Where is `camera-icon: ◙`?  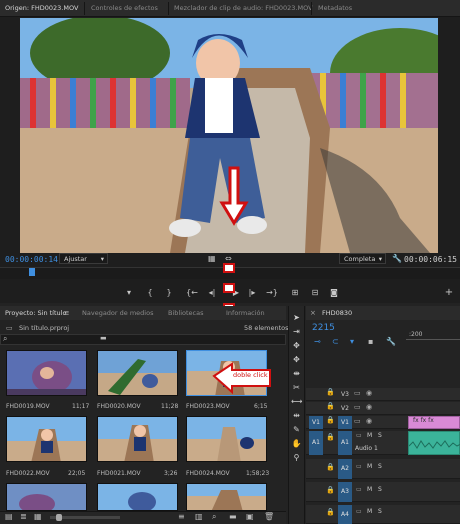 camera-icon: ◙ is located at coordinates (334, 292).